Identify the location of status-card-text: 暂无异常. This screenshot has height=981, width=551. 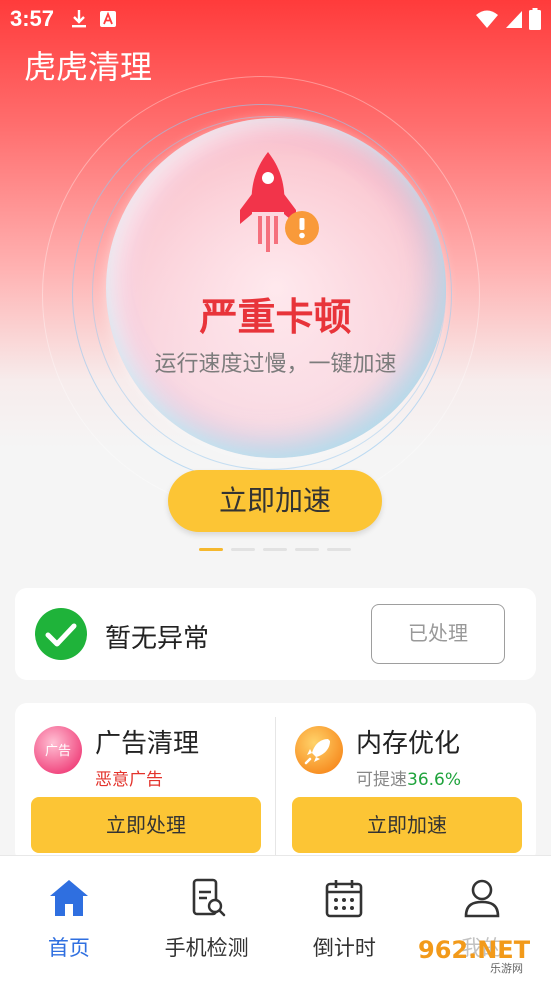
(157, 639).